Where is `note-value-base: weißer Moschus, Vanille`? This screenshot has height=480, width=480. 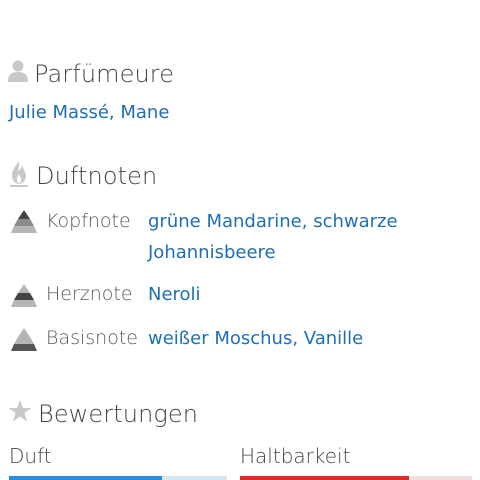 note-value-base: weißer Moschus, Vanille is located at coordinates (298, 338).